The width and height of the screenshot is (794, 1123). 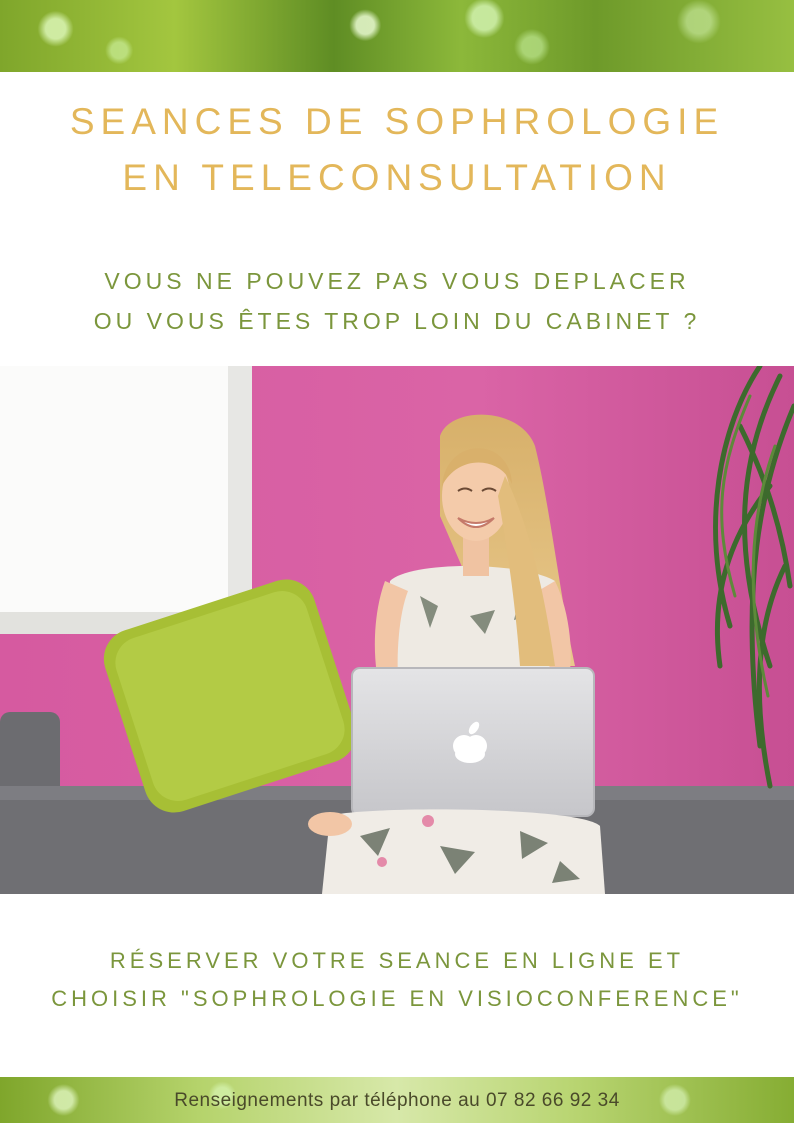 What do you see at coordinates (397, 960) in the screenshot?
I see `cta-line-1: RÉSERVER VOTRE SEANCE EN LIGNE ET` at bounding box center [397, 960].